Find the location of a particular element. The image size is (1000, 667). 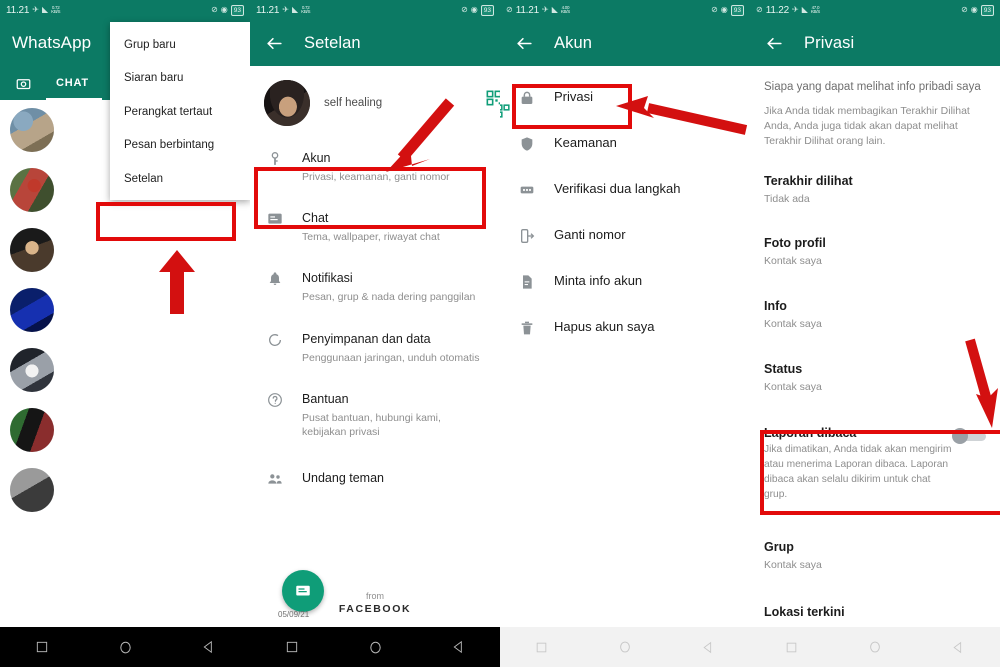

tab-active-indicator is located at coordinates (74, 98).